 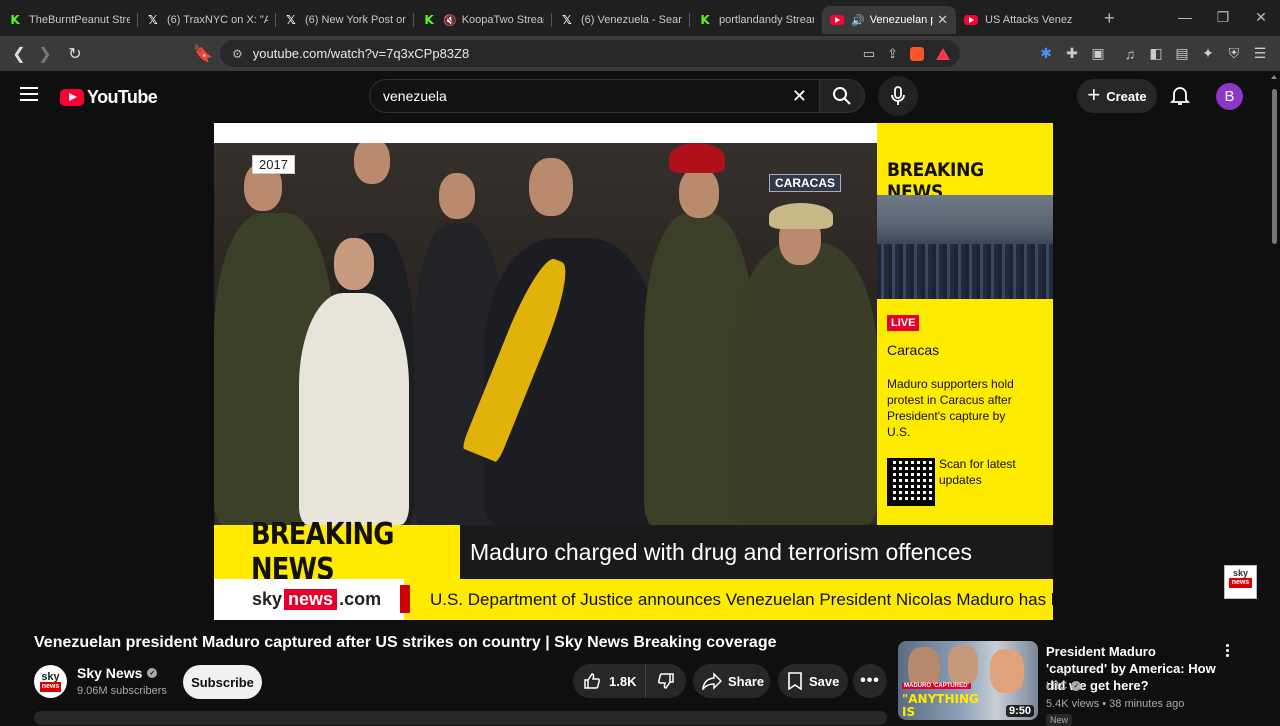 I want to click on hamburger-menu-icon, so click(x=29, y=96).